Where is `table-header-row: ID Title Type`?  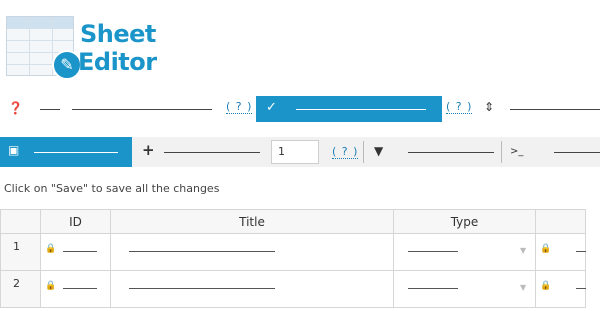
table-header-row: ID Title Type is located at coordinates (293, 221).